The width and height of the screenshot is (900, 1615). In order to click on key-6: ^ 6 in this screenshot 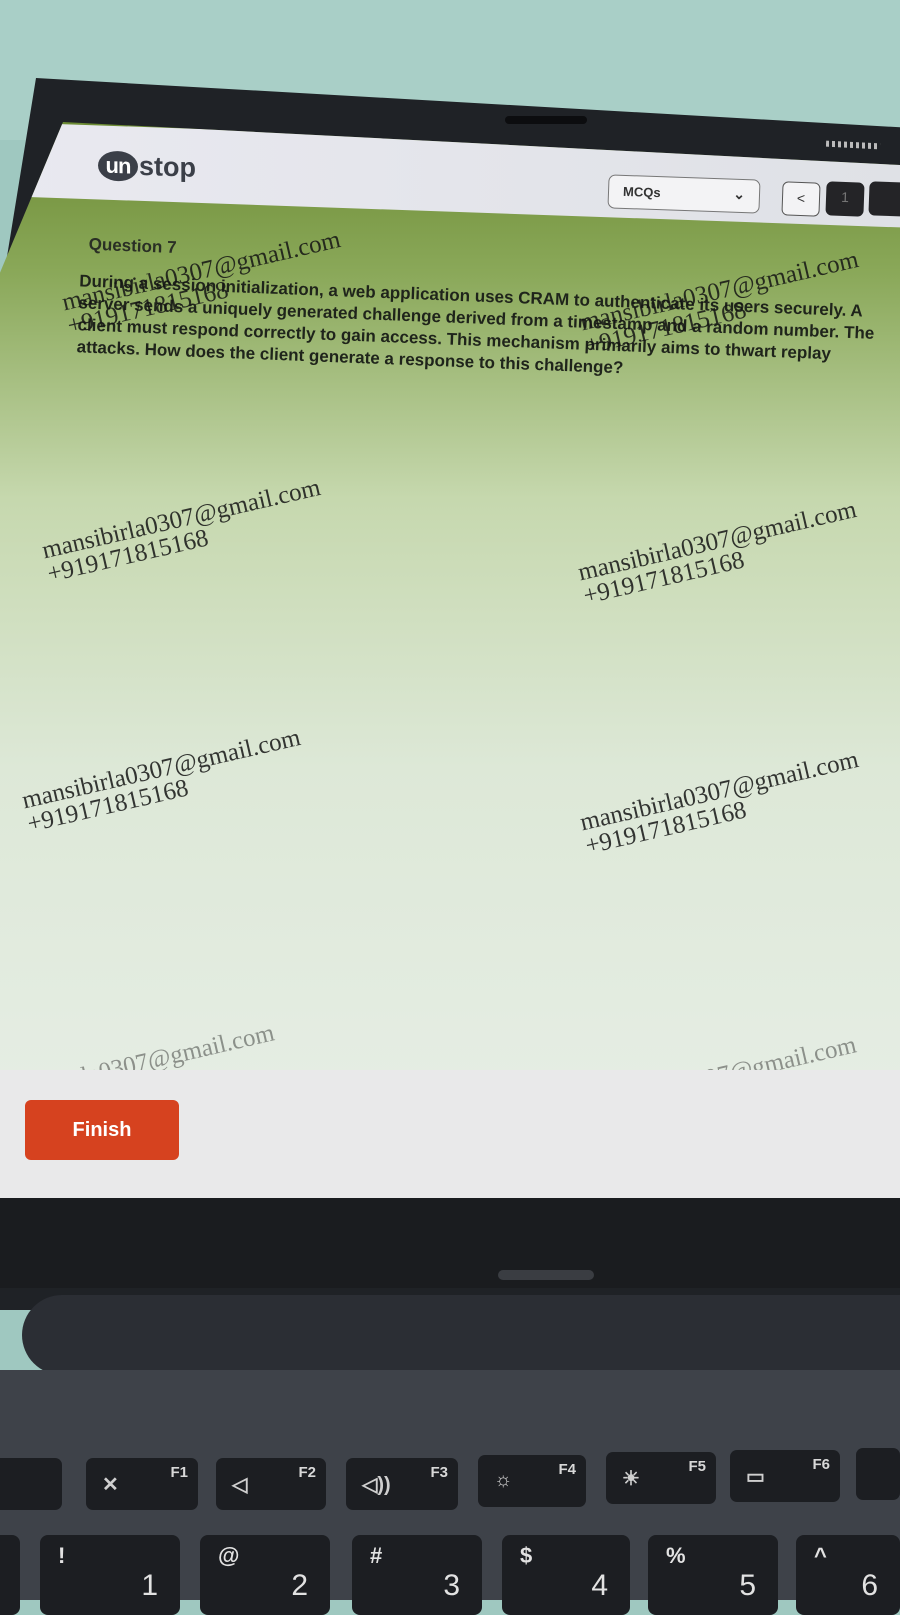, I will do `click(848, 1575)`.